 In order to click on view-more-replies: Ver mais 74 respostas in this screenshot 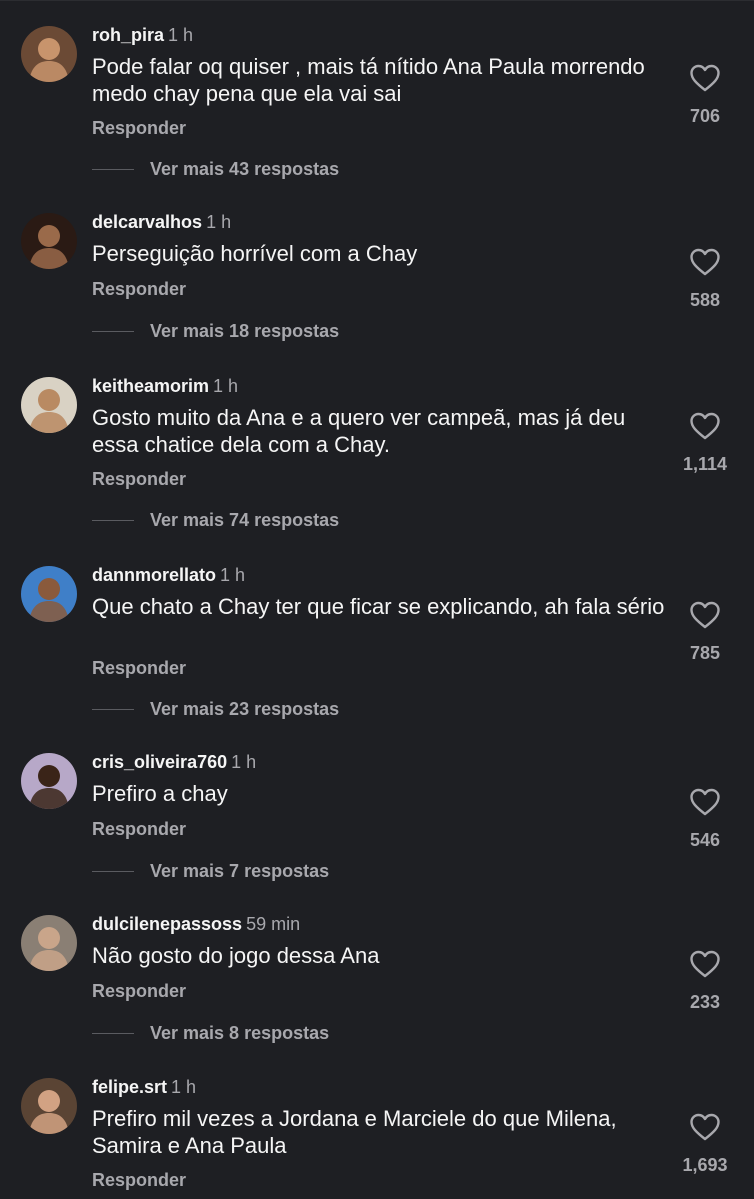, I will do `click(215, 520)`.